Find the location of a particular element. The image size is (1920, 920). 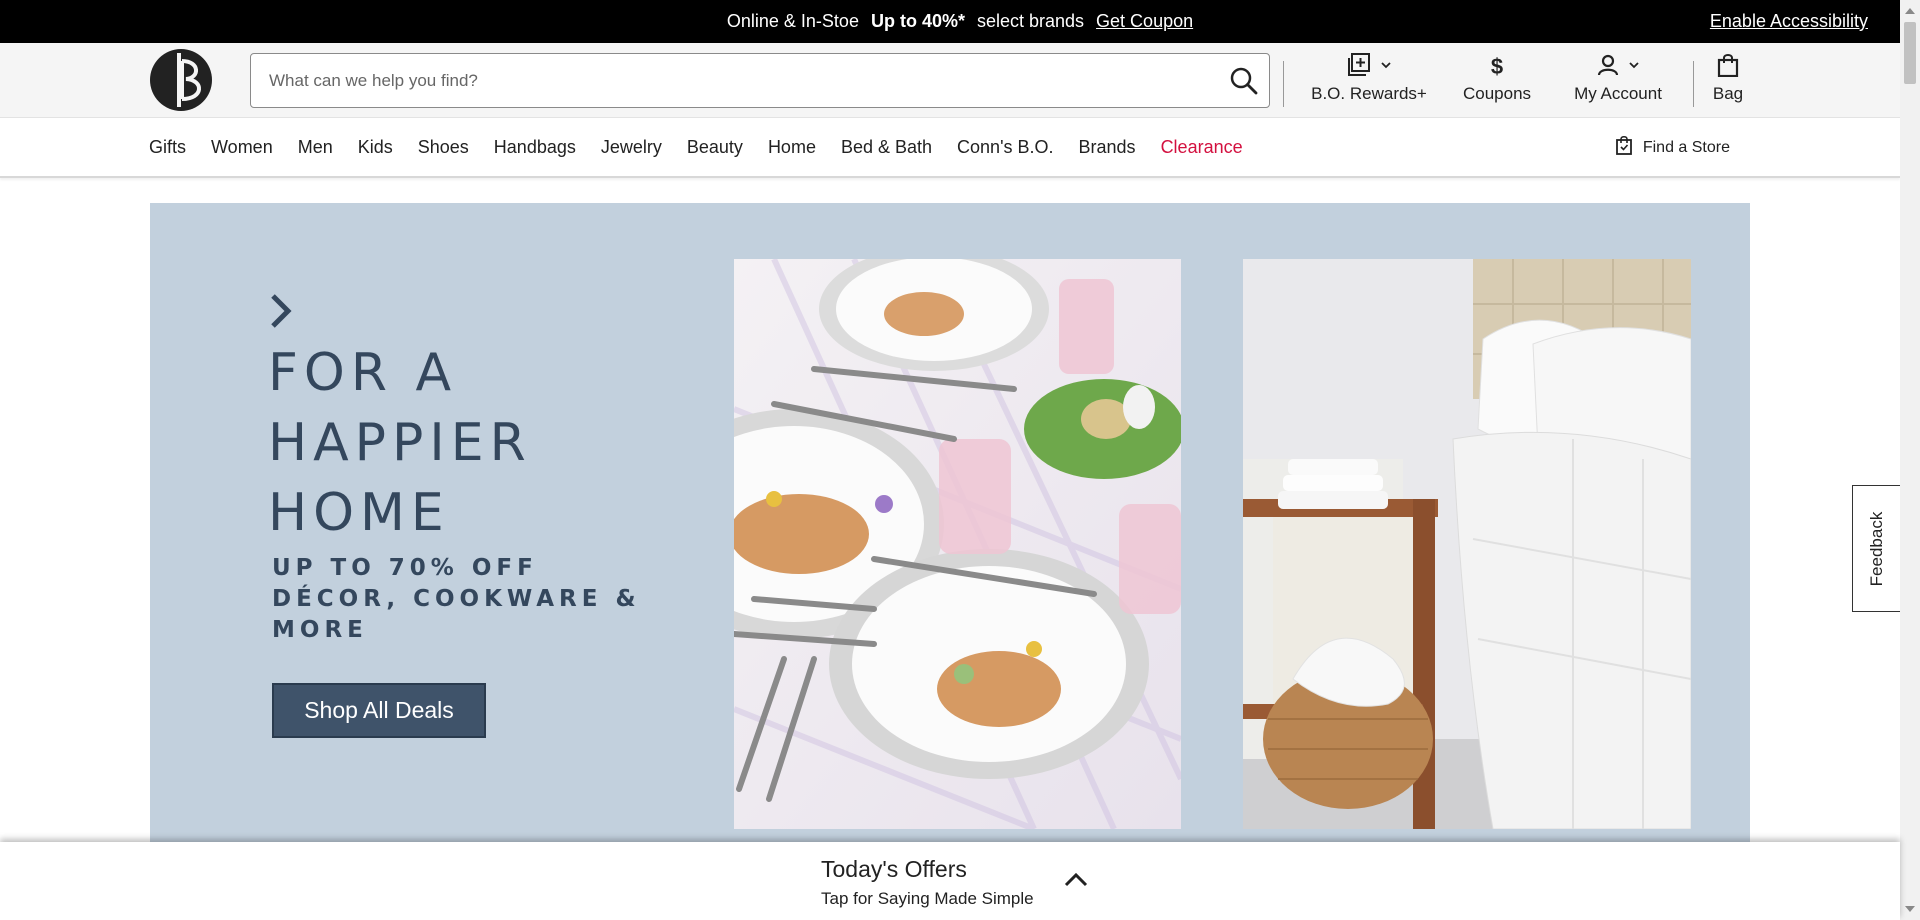

user-icon is located at coordinates (1608, 67).